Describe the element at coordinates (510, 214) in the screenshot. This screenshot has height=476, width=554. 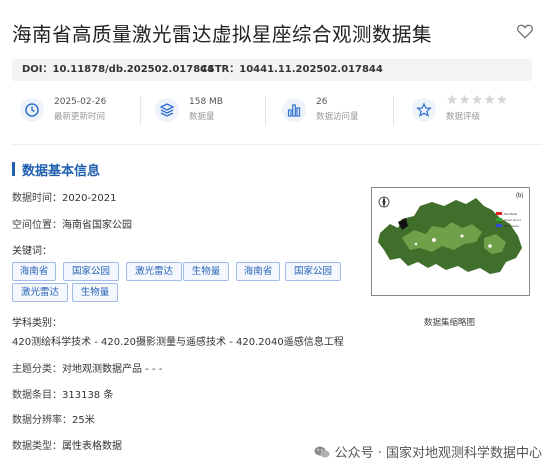
I see `legend-text: Test Build` at that location.